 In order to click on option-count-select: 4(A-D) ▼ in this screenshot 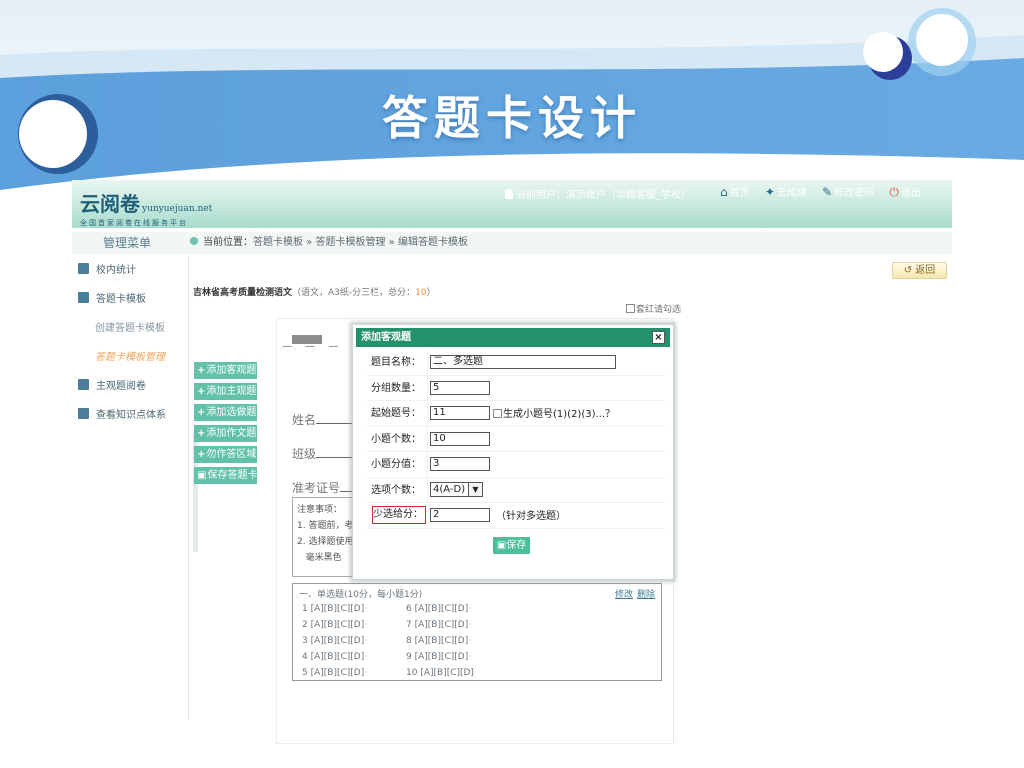, I will do `click(456, 489)`.